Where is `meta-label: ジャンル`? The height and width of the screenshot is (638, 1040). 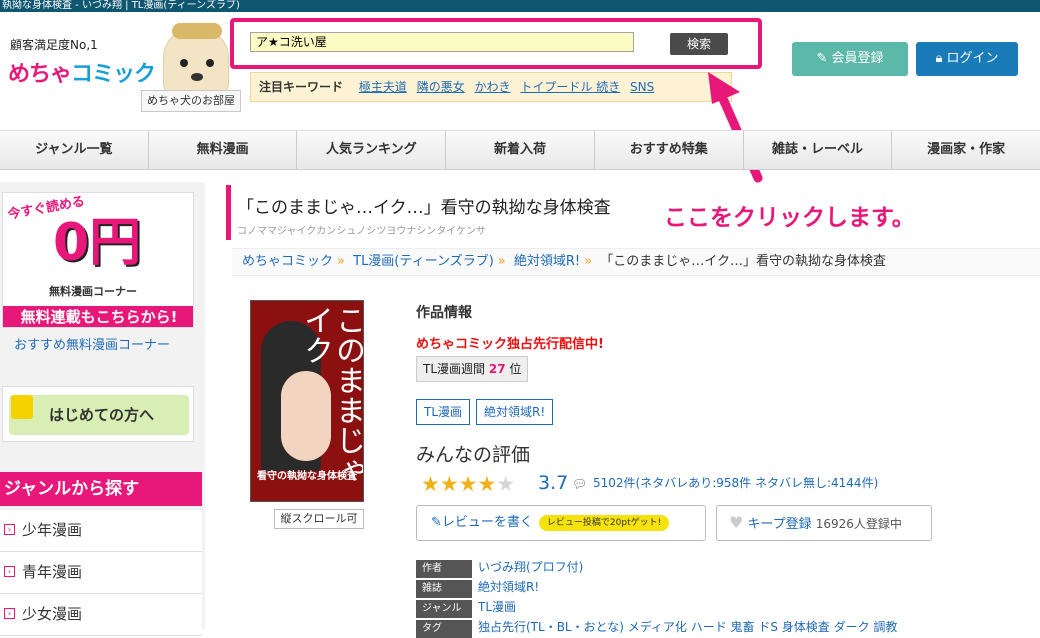
meta-label: ジャンル is located at coordinates (444, 609).